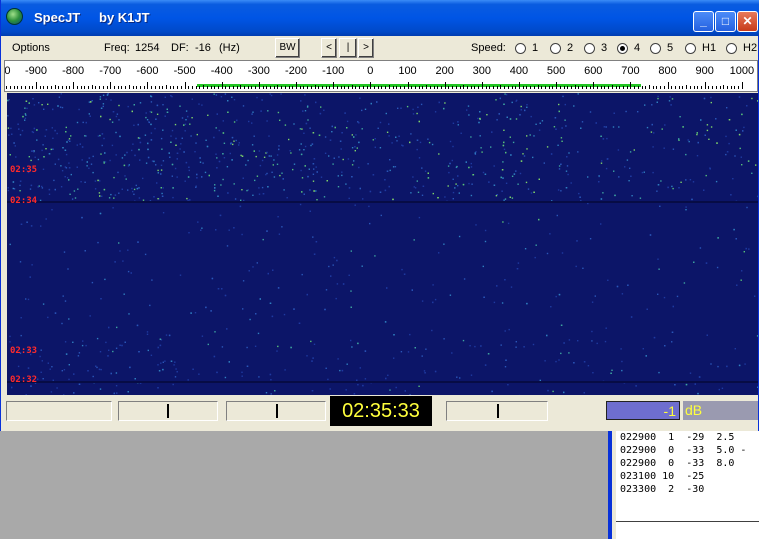 Image resolution: width=759 pixels, height=539 pixels. I want to click on speed-radio-h1, so click(690, 48).